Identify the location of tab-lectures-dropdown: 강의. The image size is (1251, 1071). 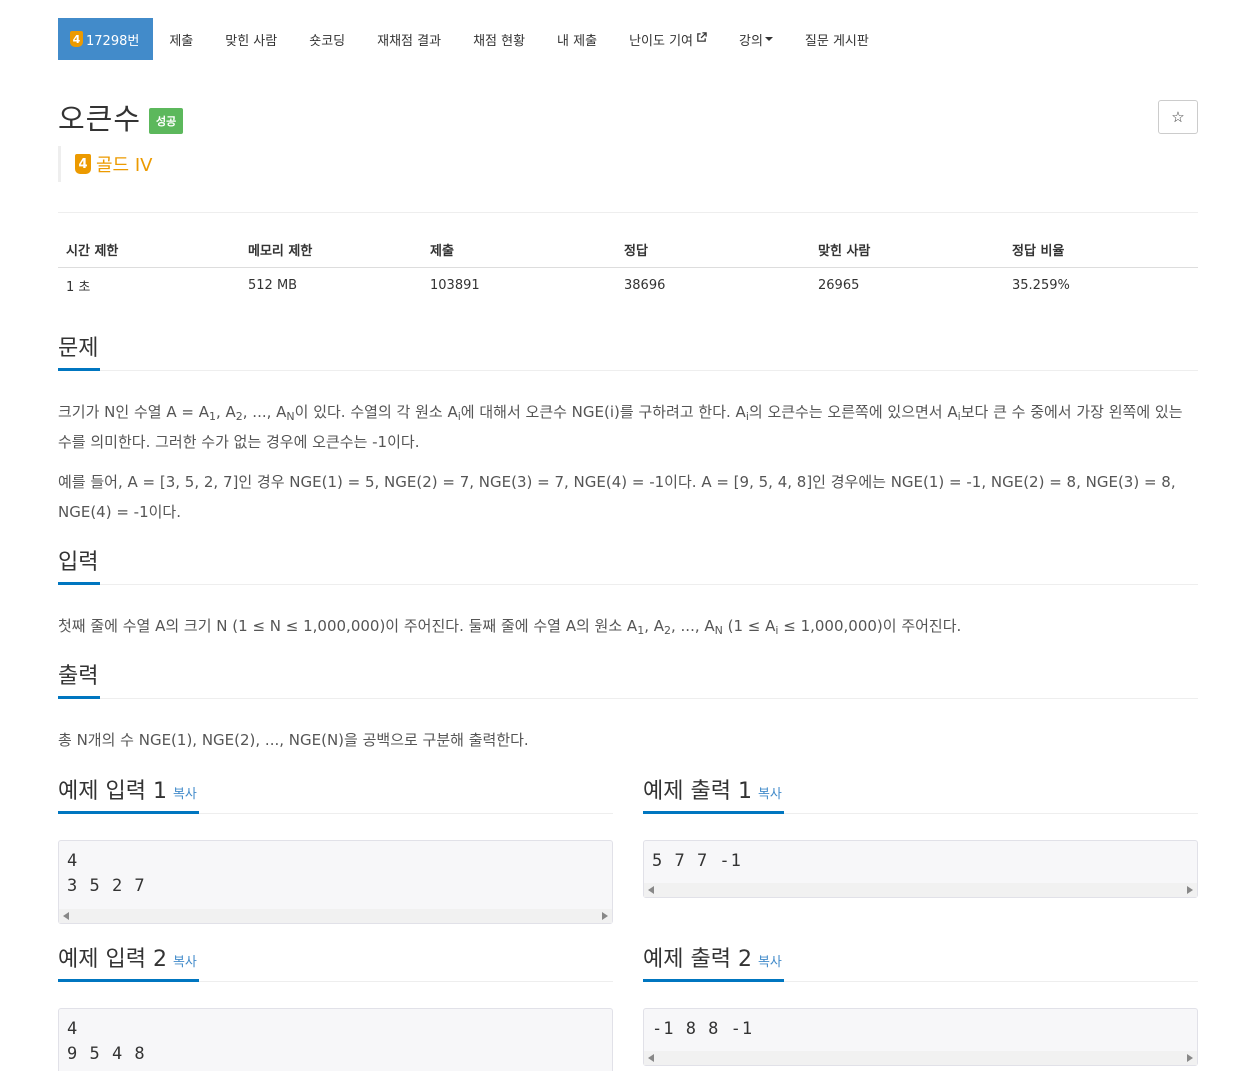
(756, 39).